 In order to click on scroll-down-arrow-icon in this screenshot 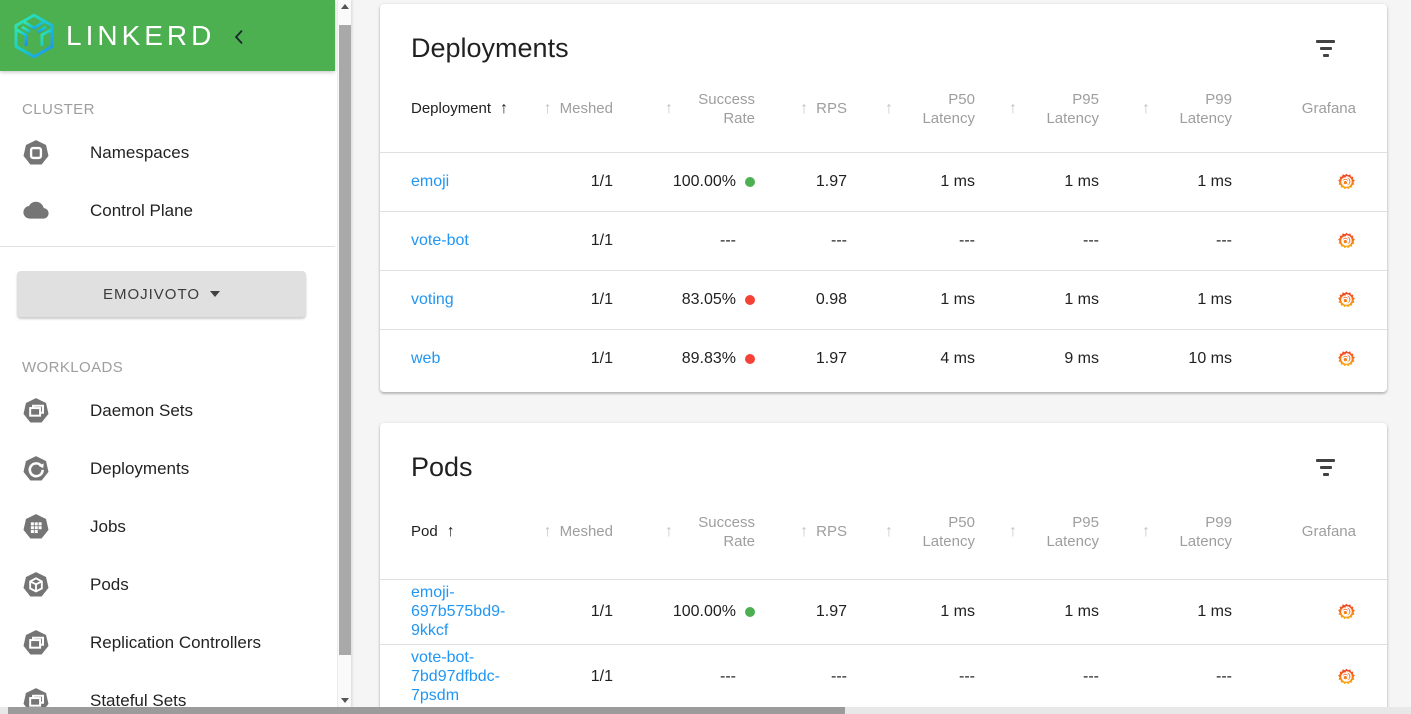, I will do `click(345, 700)`.